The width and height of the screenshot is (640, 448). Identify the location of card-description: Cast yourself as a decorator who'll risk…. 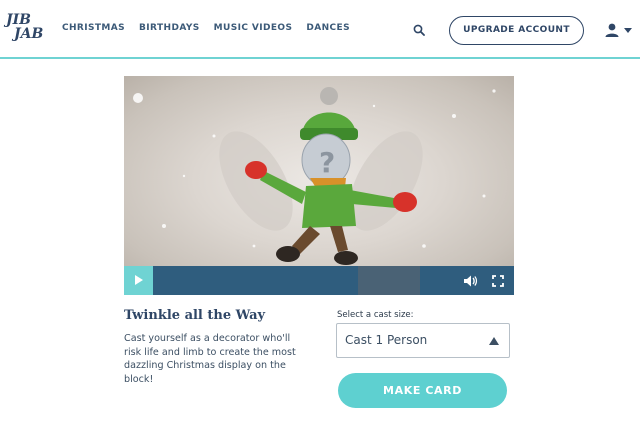
(210, 359).